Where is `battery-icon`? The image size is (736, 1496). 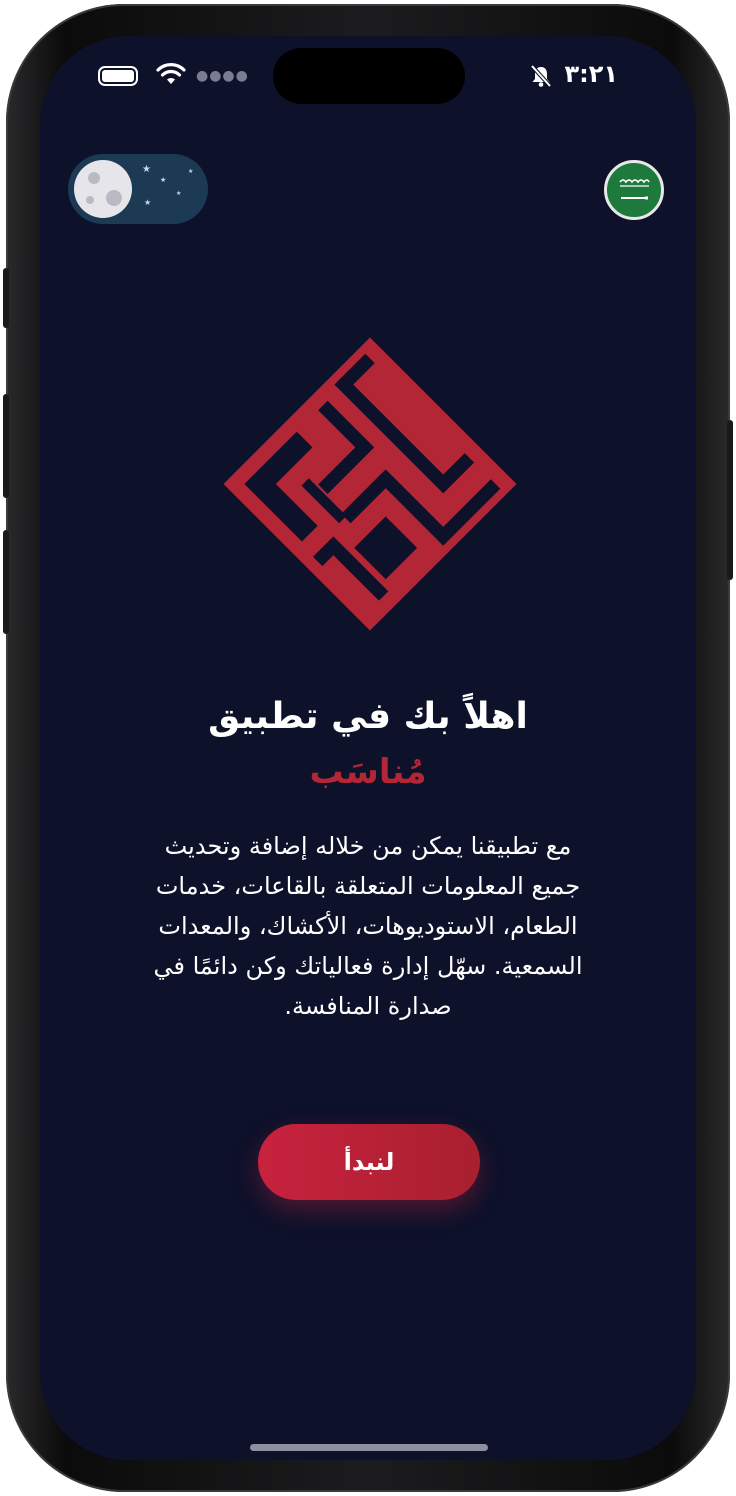 battery-icon is located at coordinates (118, 76).